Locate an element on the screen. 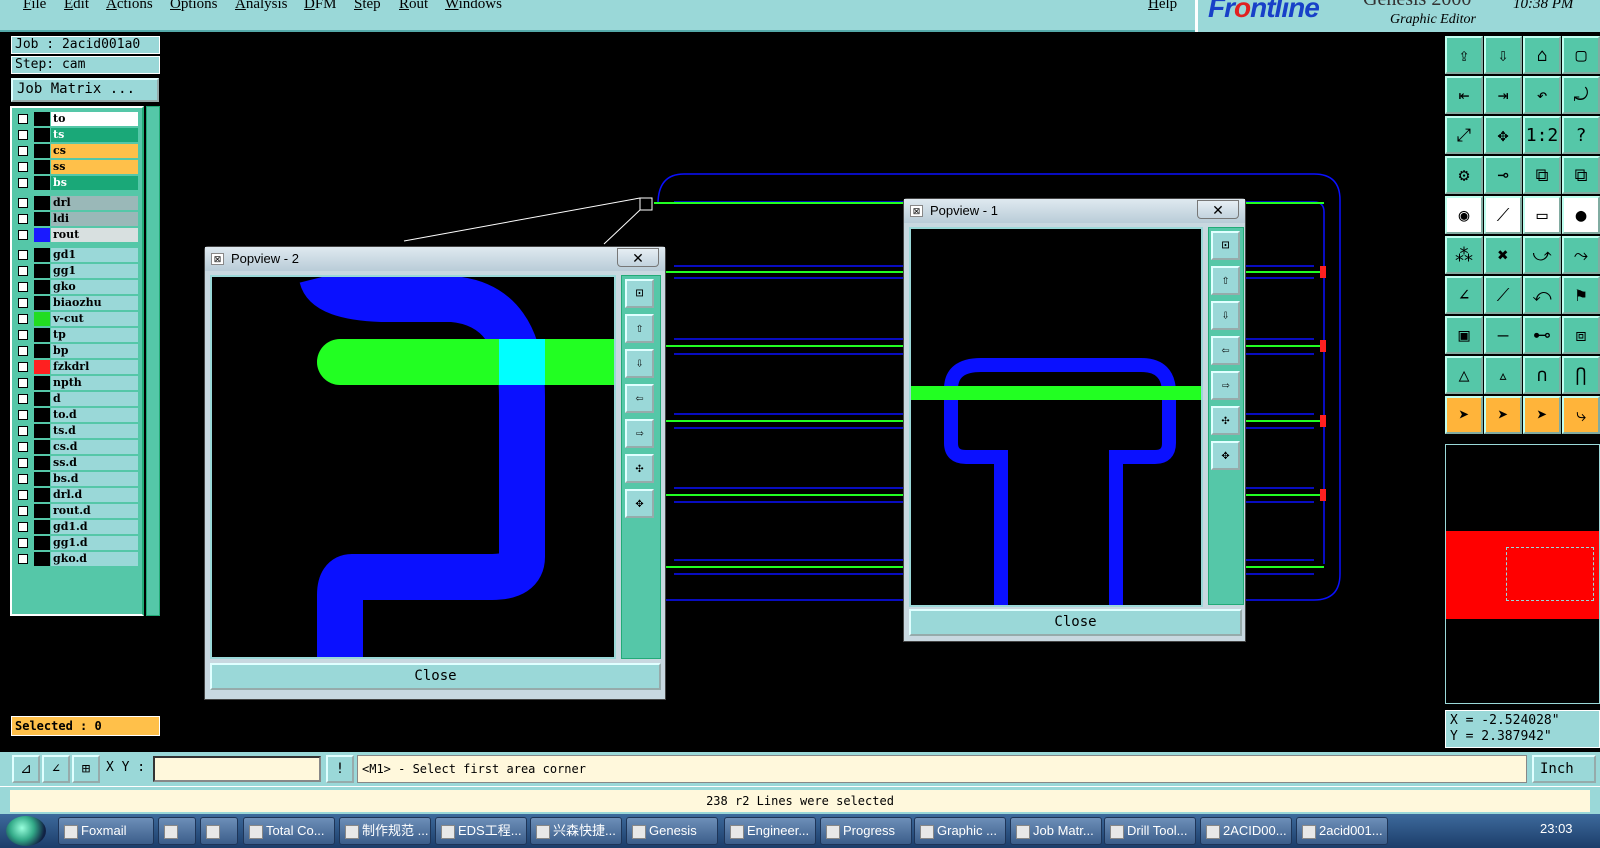  zoom-home-icon: ⊡ is located at coordinates (1225, 245).